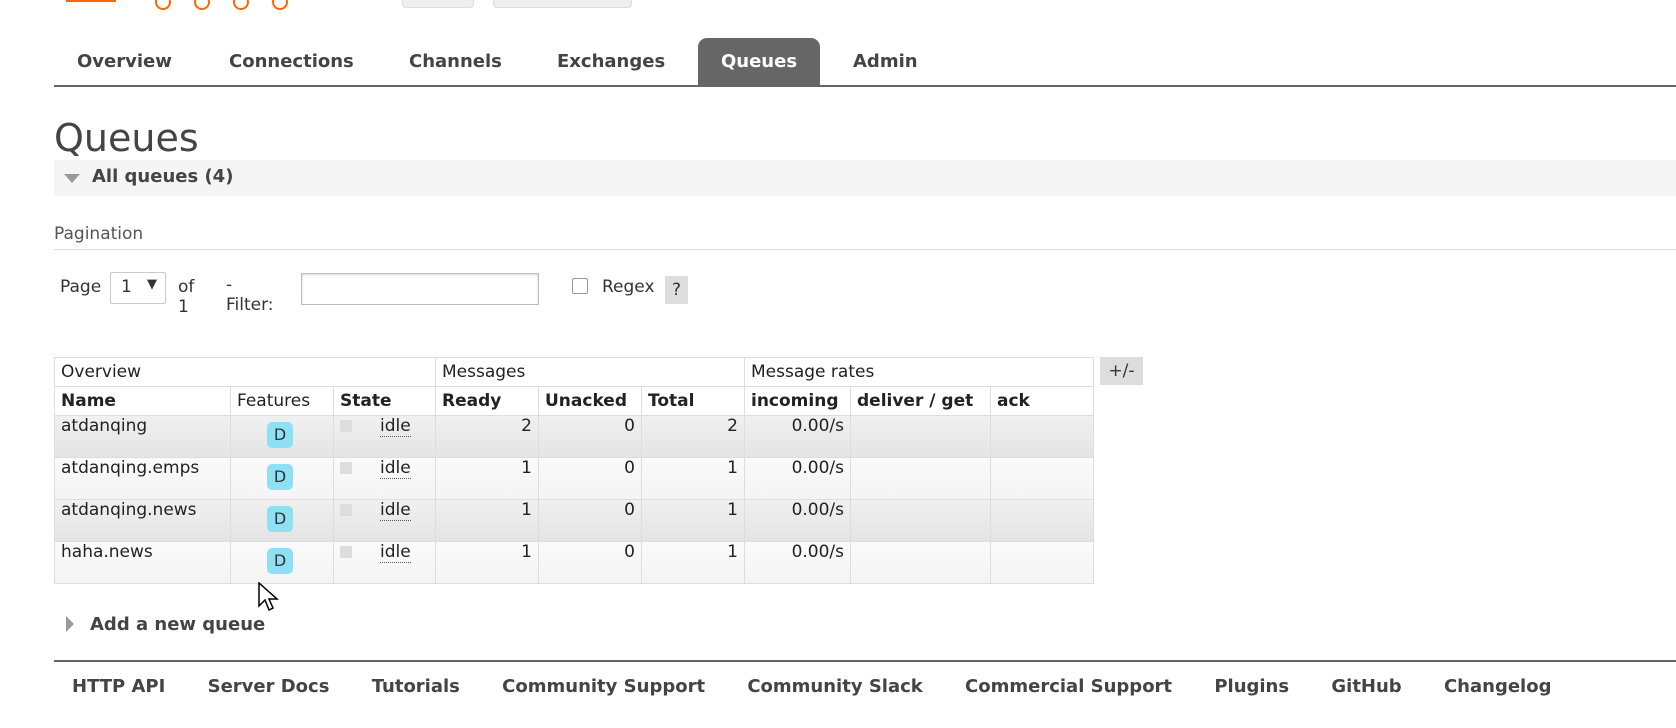  I want to click on queue-name-link: haha.news, so click(142, 562).